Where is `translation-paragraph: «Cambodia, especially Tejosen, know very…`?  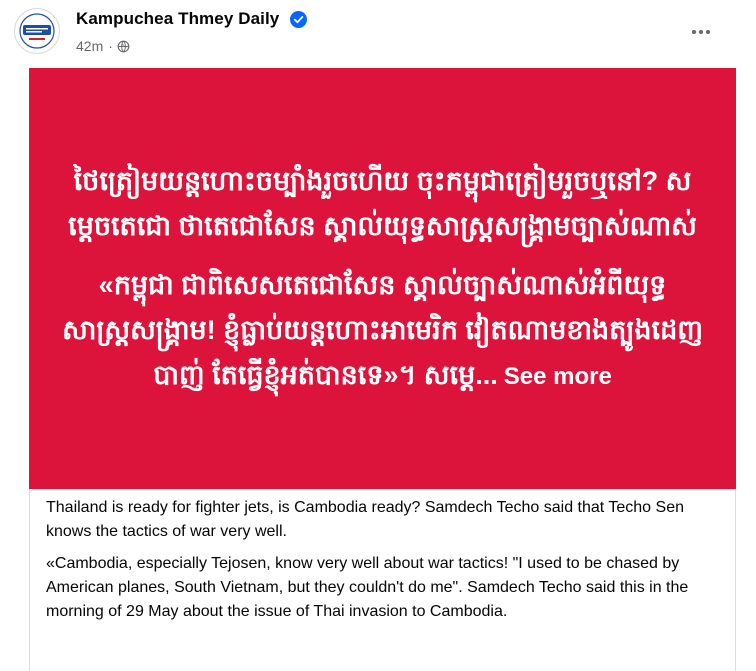 translation-paragraph: «Cambodia, especially Tejosen, know very… is located at coordinates (367, 587).